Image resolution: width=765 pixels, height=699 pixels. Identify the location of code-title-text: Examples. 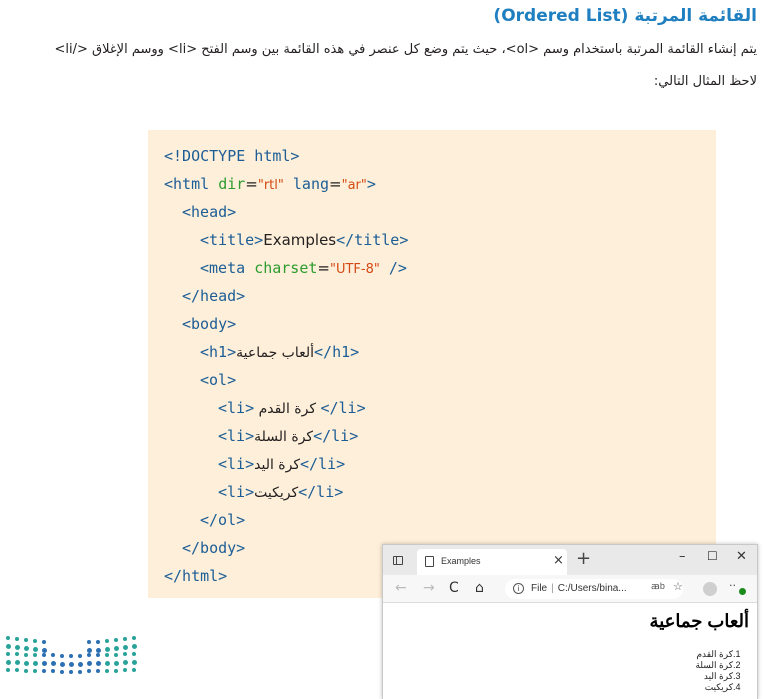
(300, 240).